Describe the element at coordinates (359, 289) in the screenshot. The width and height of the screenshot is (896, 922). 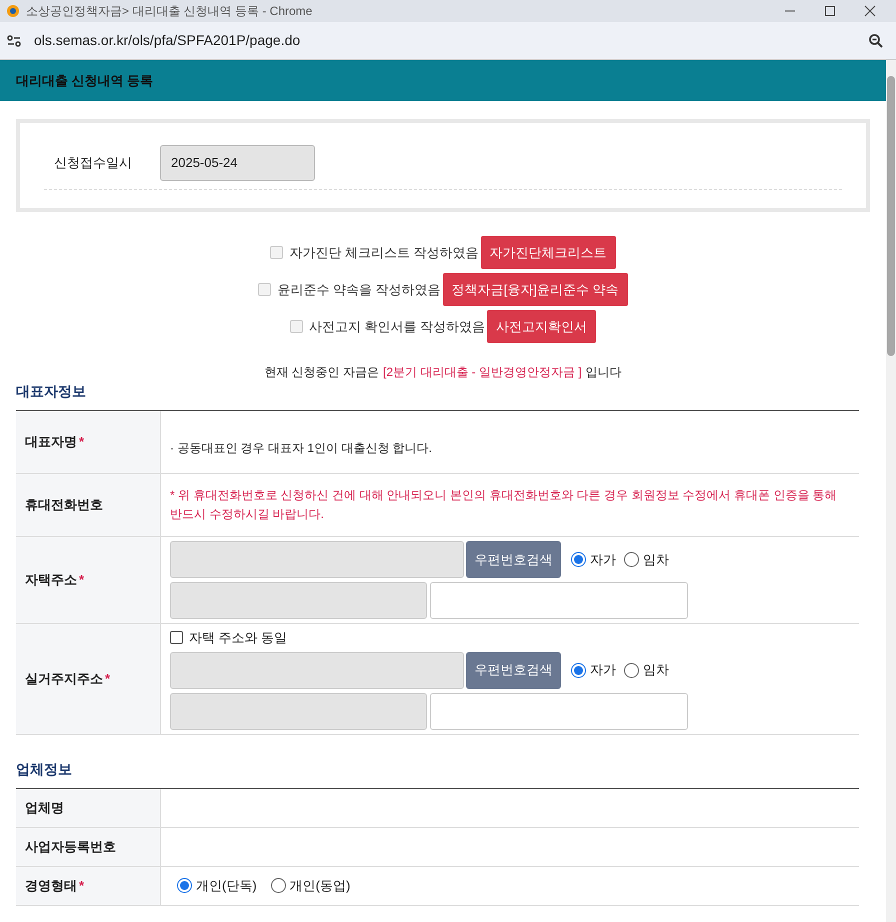
I see `checkbox-label: 윤리준수 약속을 작성하였음` at that location.